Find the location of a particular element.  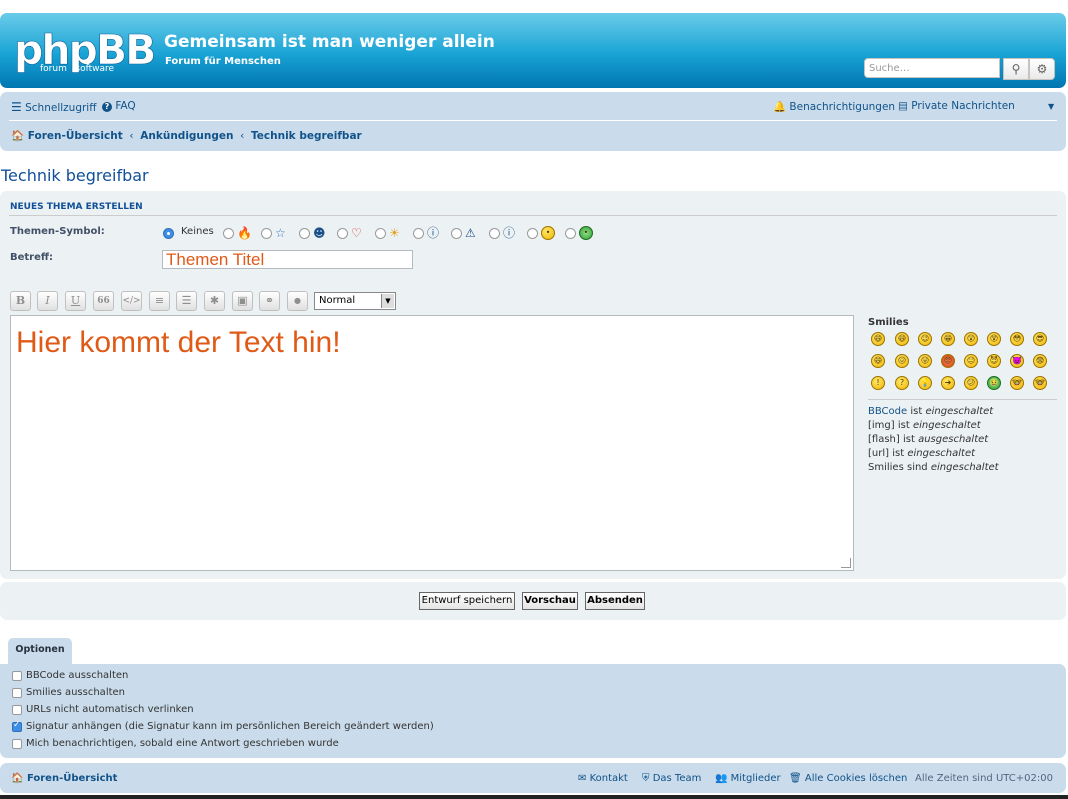

quote-button: 66 is located at coordinates (103, 301).